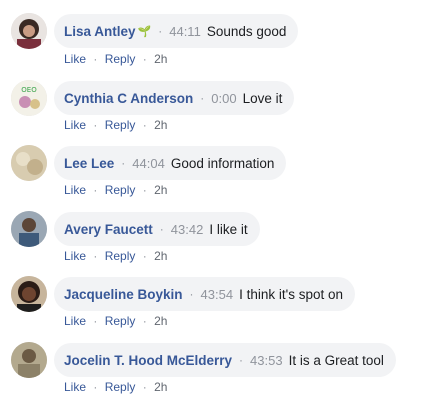  What do you see at coordinates (223, 98) in the screenshot?
I see `comment-timestamp: 0:00` at bounding box center [223, 98].